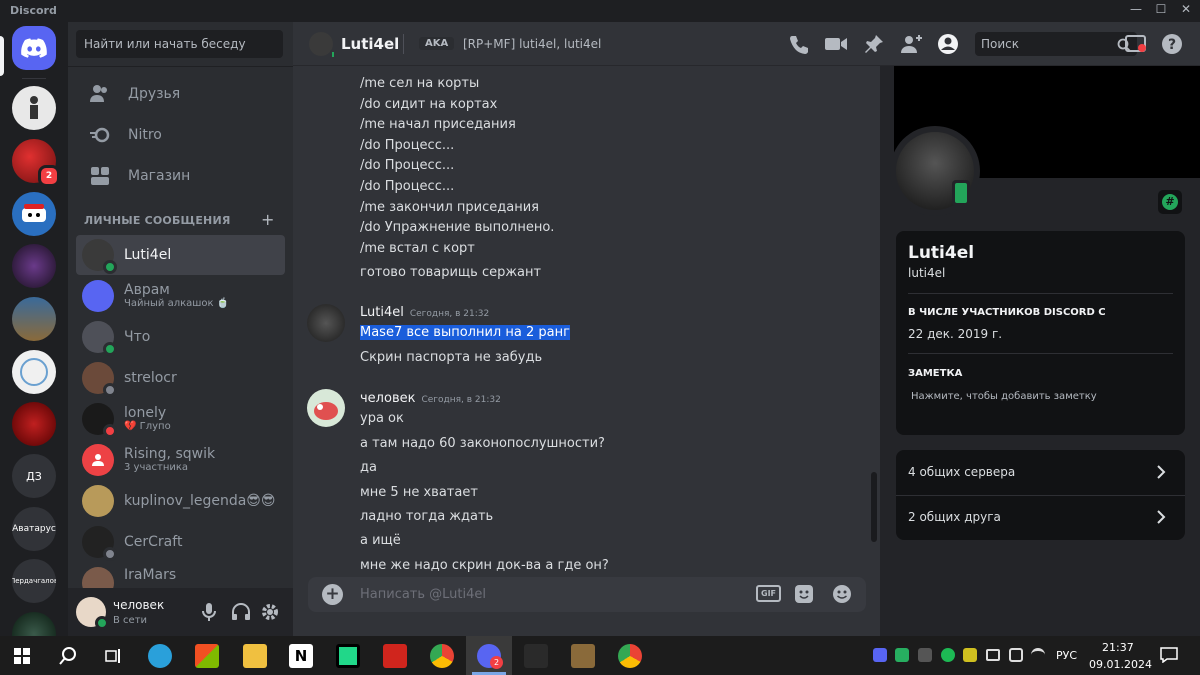 This screenshot has width=1200, height=675. I want to click on aka-badge: AKA, so click(437, 43).